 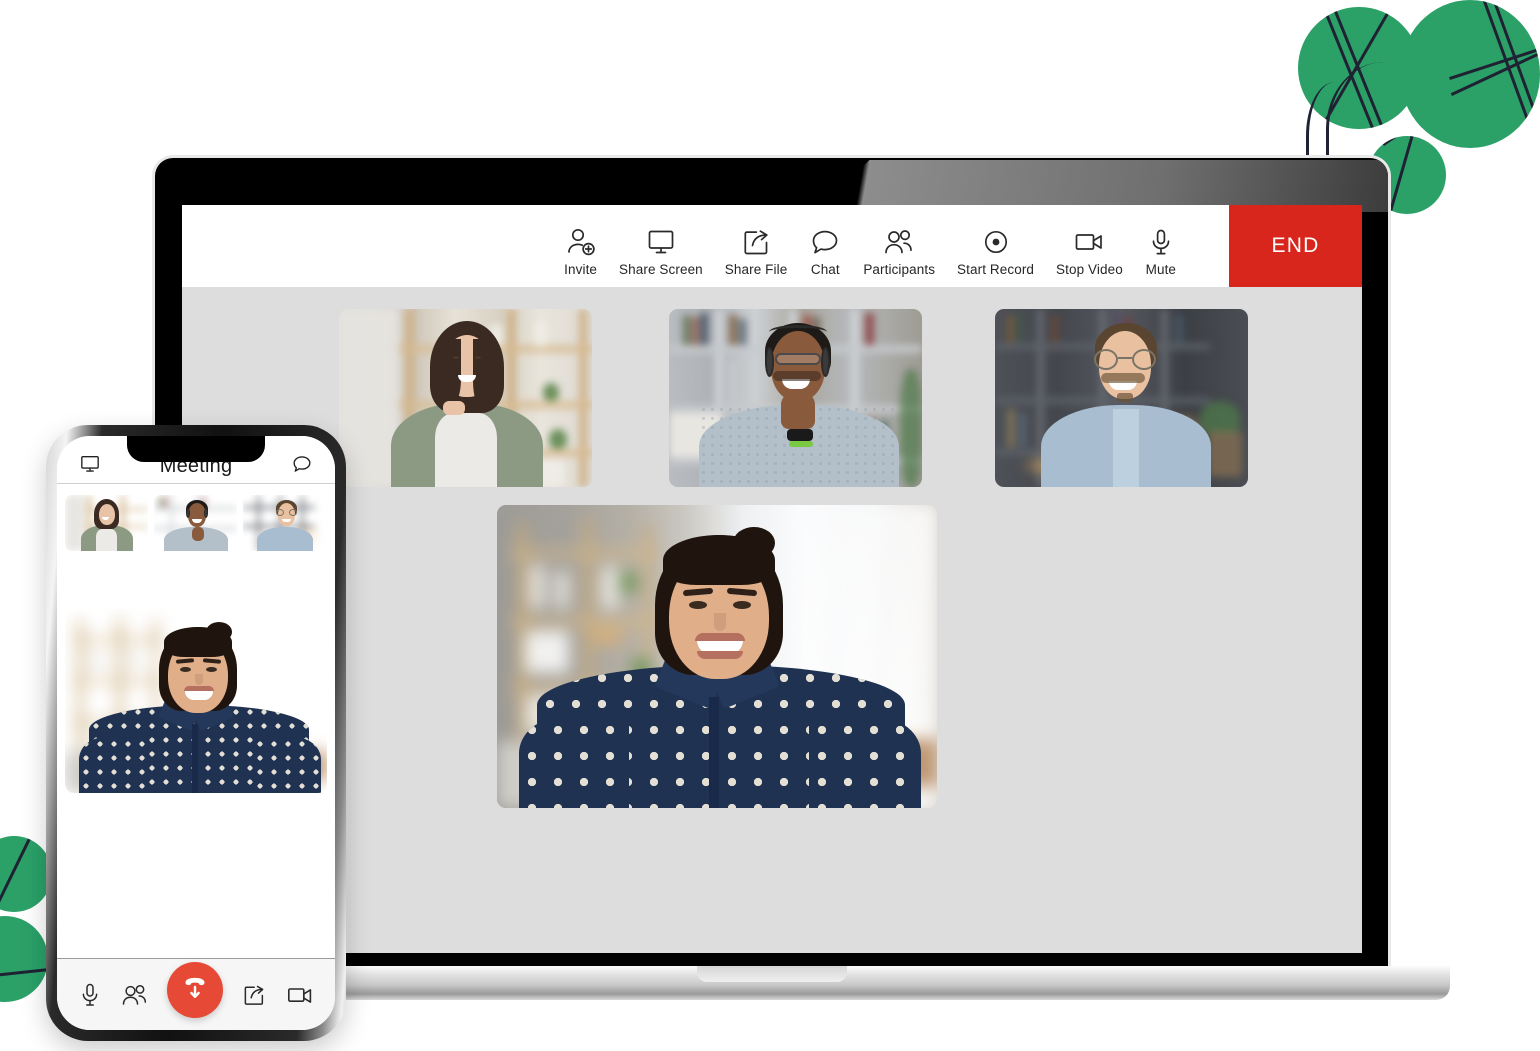 What do you see at coordinates (717, 656) in the screenshot?
I see `active-speaker-tile` at bounding box center [717, 656].